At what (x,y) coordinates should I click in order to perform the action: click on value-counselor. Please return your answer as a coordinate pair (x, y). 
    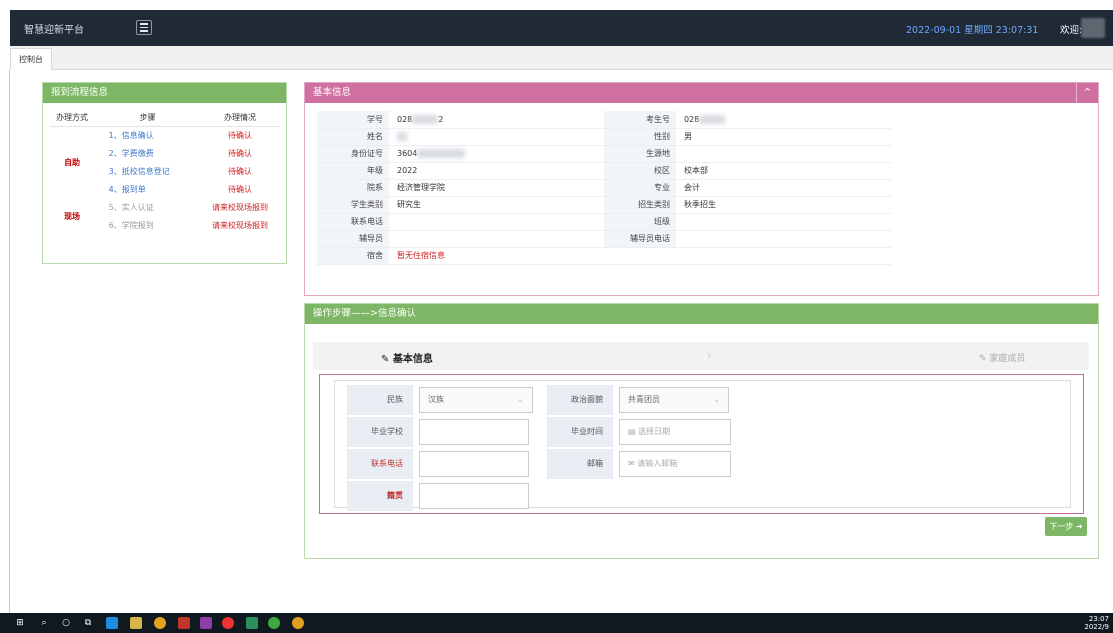
    Looking at the image, I should click on (496, 239).